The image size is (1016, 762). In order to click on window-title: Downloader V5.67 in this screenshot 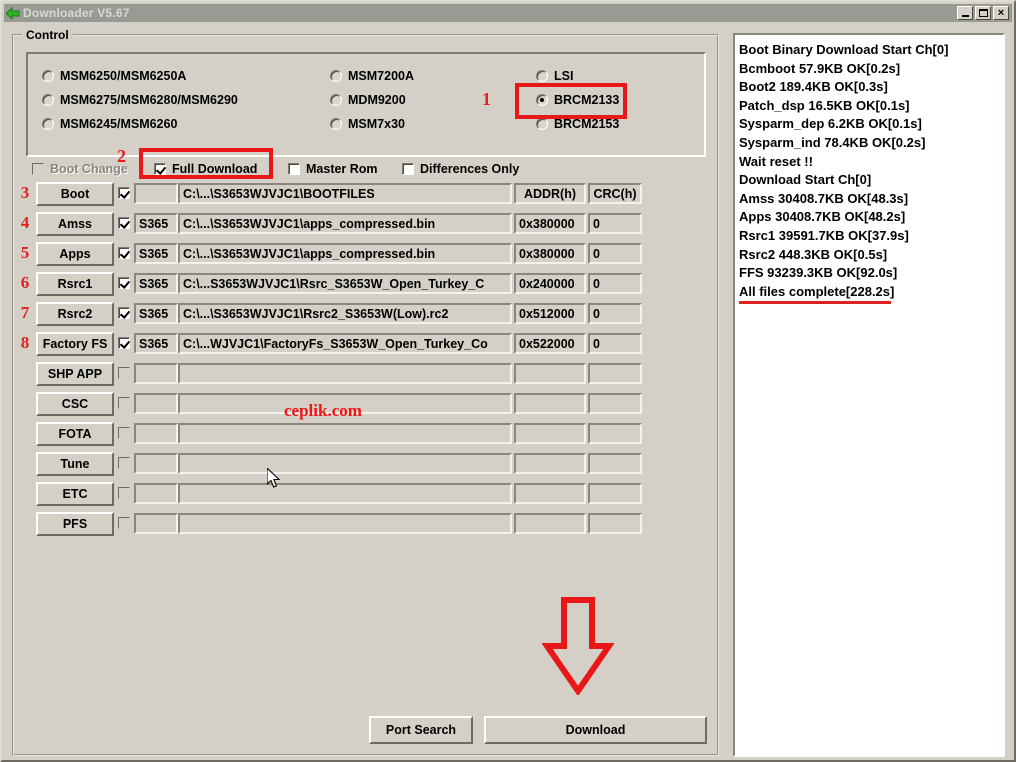, I will do `click(76, 13)`.